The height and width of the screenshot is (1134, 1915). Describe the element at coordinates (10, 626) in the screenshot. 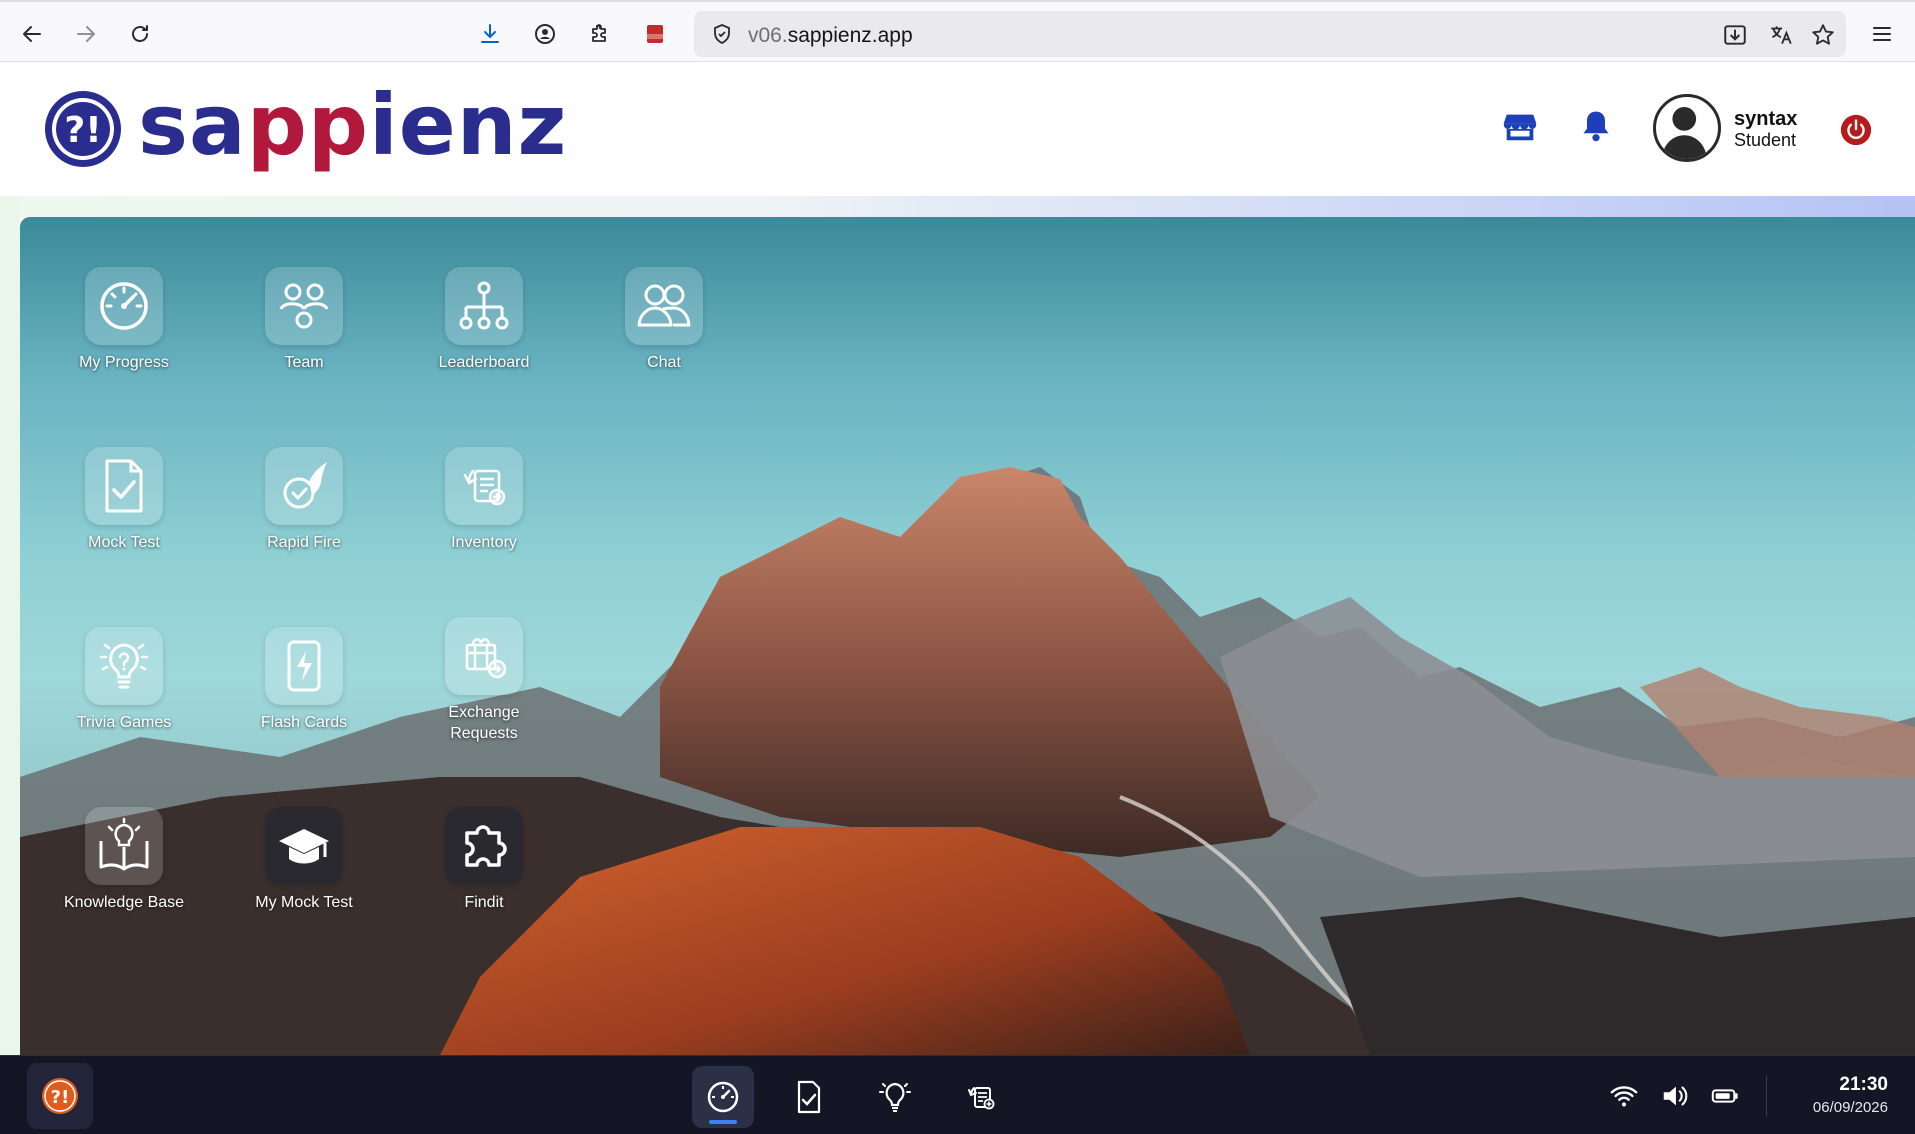

I see `desktop-left-edge` at that location.